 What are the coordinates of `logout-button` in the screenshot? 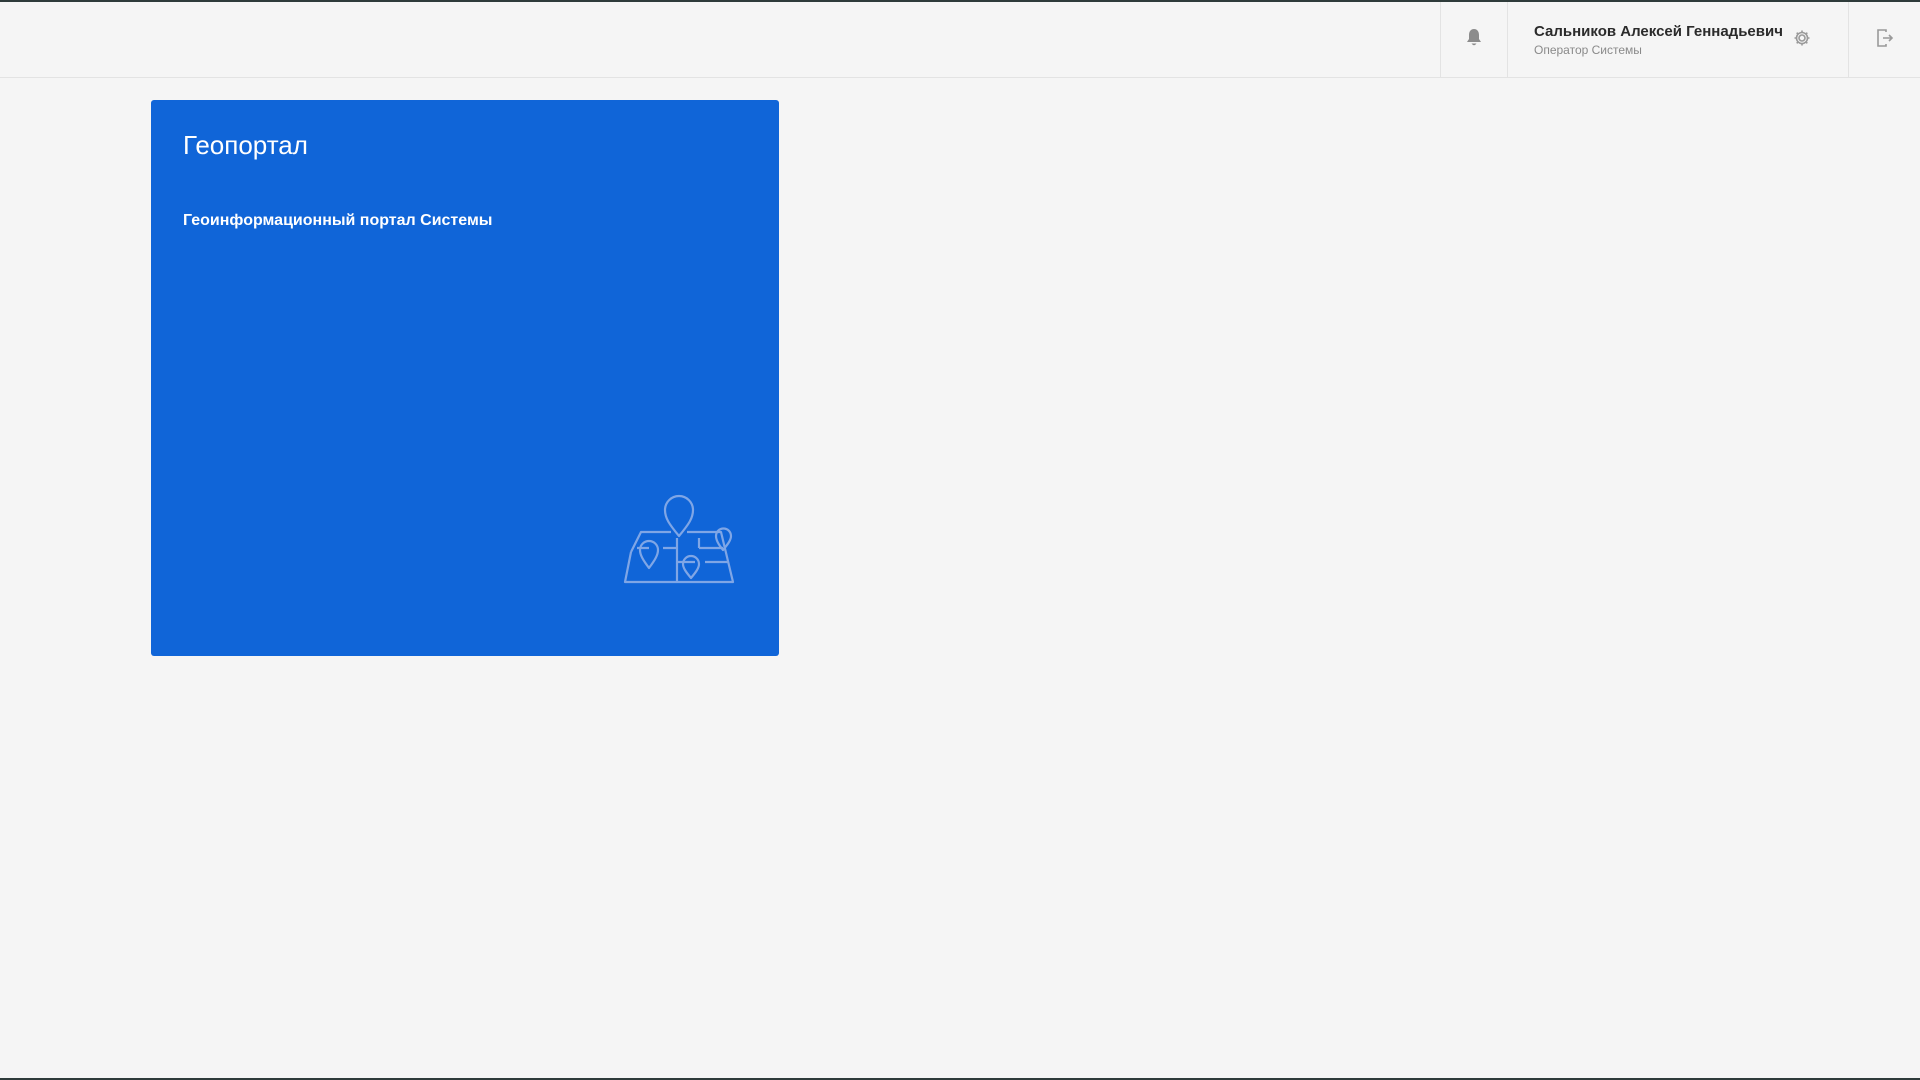 It's located at (1884, 40).